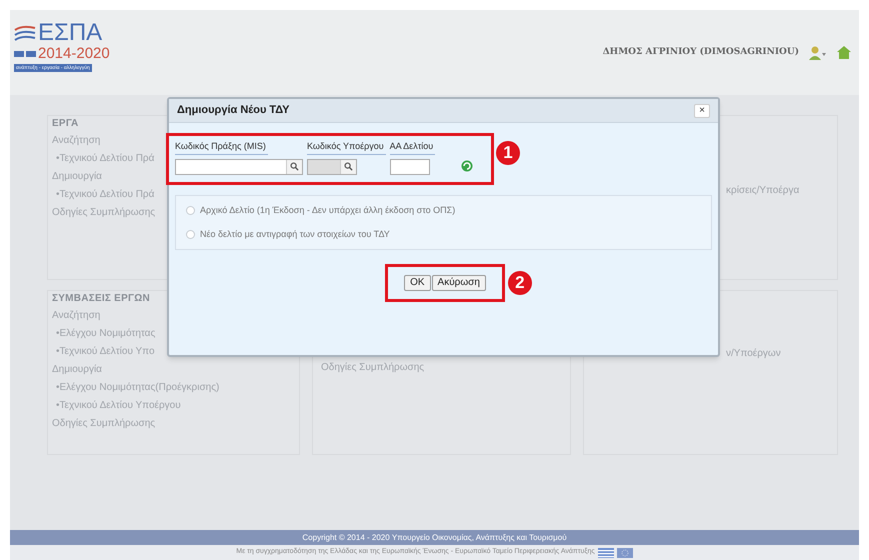 The height and width of the screenshot is (560, 869). I want to click on menu-link: •Ελέγχου Νομιμότητας(Προέγκρισης), so click(136, 388).